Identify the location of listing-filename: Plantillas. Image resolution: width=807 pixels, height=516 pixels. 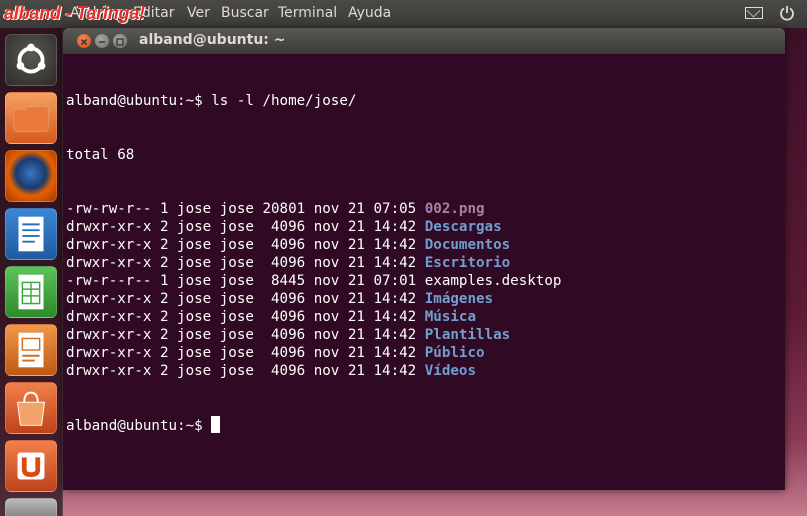
(467, 335).